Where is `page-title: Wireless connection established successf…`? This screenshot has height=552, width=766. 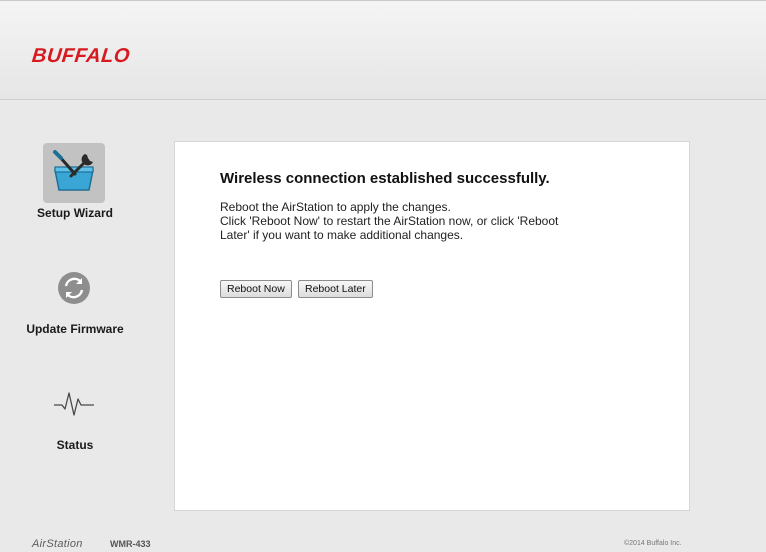 page-title: Wireless connection established successf… is located at coordinates (385, 178).